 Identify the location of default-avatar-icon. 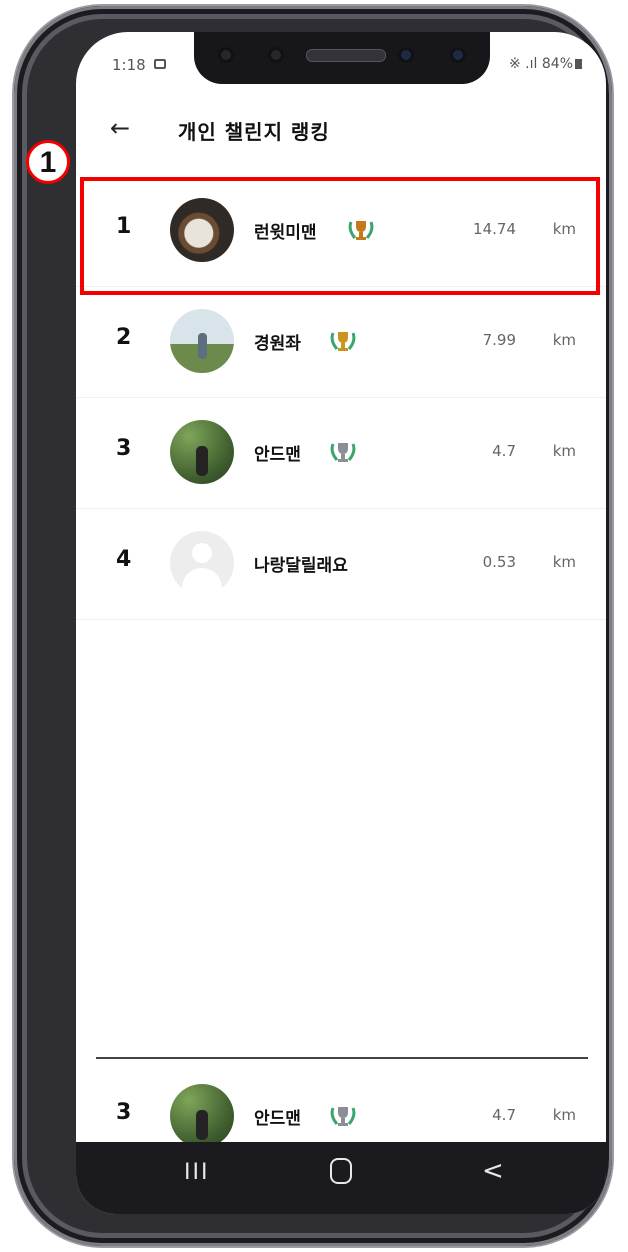
(202, 563).